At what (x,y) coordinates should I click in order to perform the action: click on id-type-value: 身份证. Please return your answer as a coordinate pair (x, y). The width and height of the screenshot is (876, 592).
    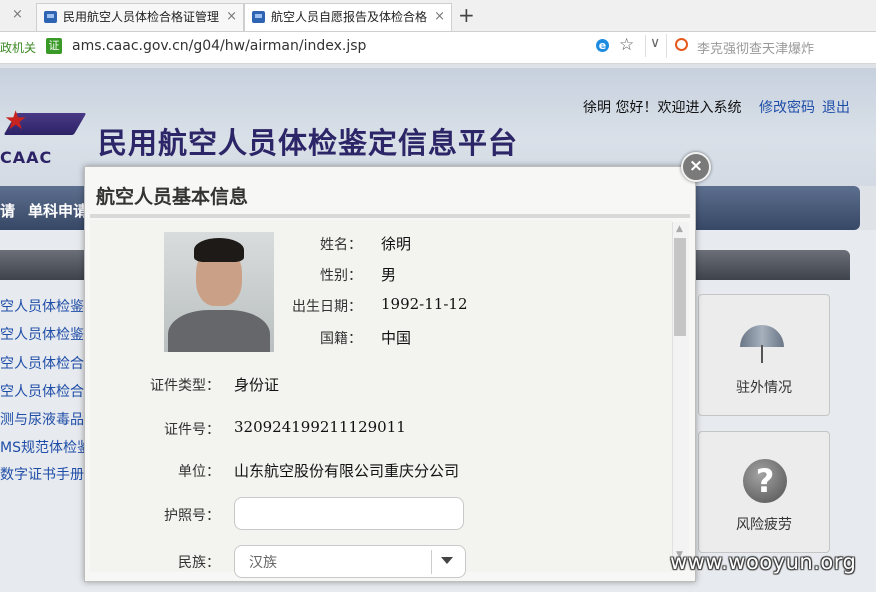
    Looking at the image, I should click on (257, 385).